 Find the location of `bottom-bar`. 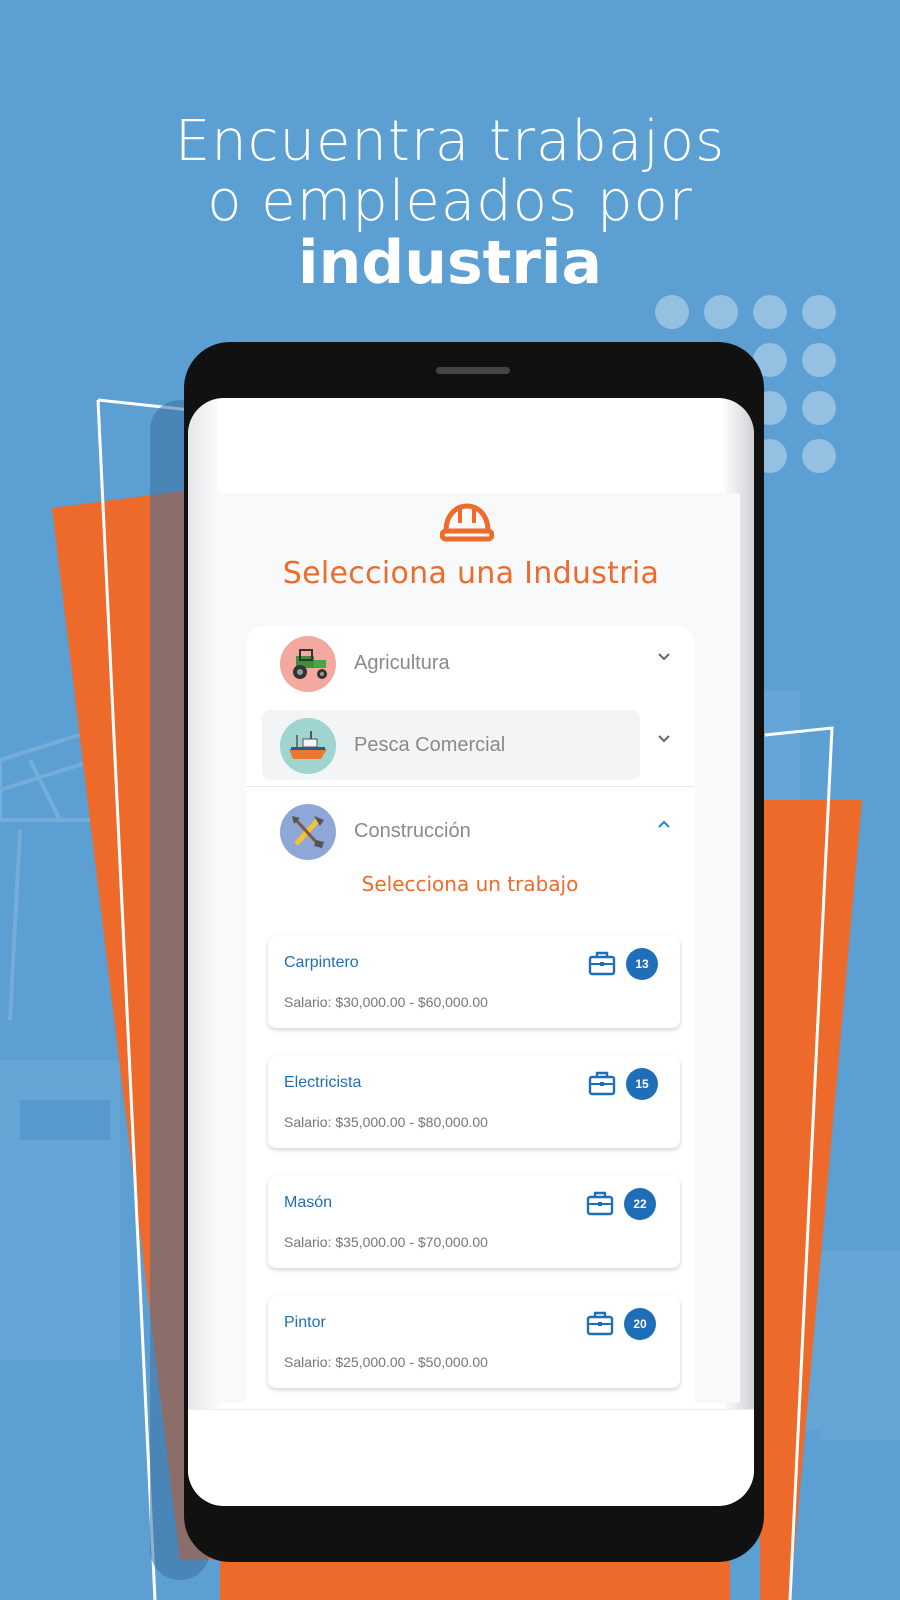

bottom-bar is located at coordinates (471, 1457).